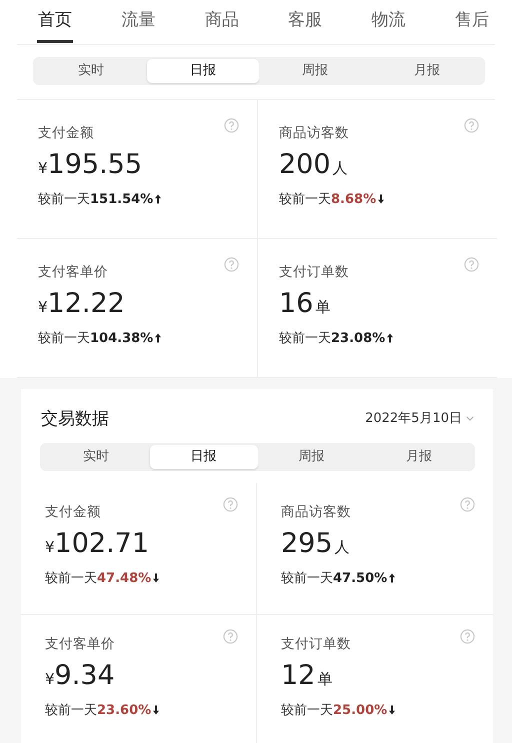  Describe the element at coordinates (305, 21) in the screenshot. I see `nav-tab: 客服` at that location.